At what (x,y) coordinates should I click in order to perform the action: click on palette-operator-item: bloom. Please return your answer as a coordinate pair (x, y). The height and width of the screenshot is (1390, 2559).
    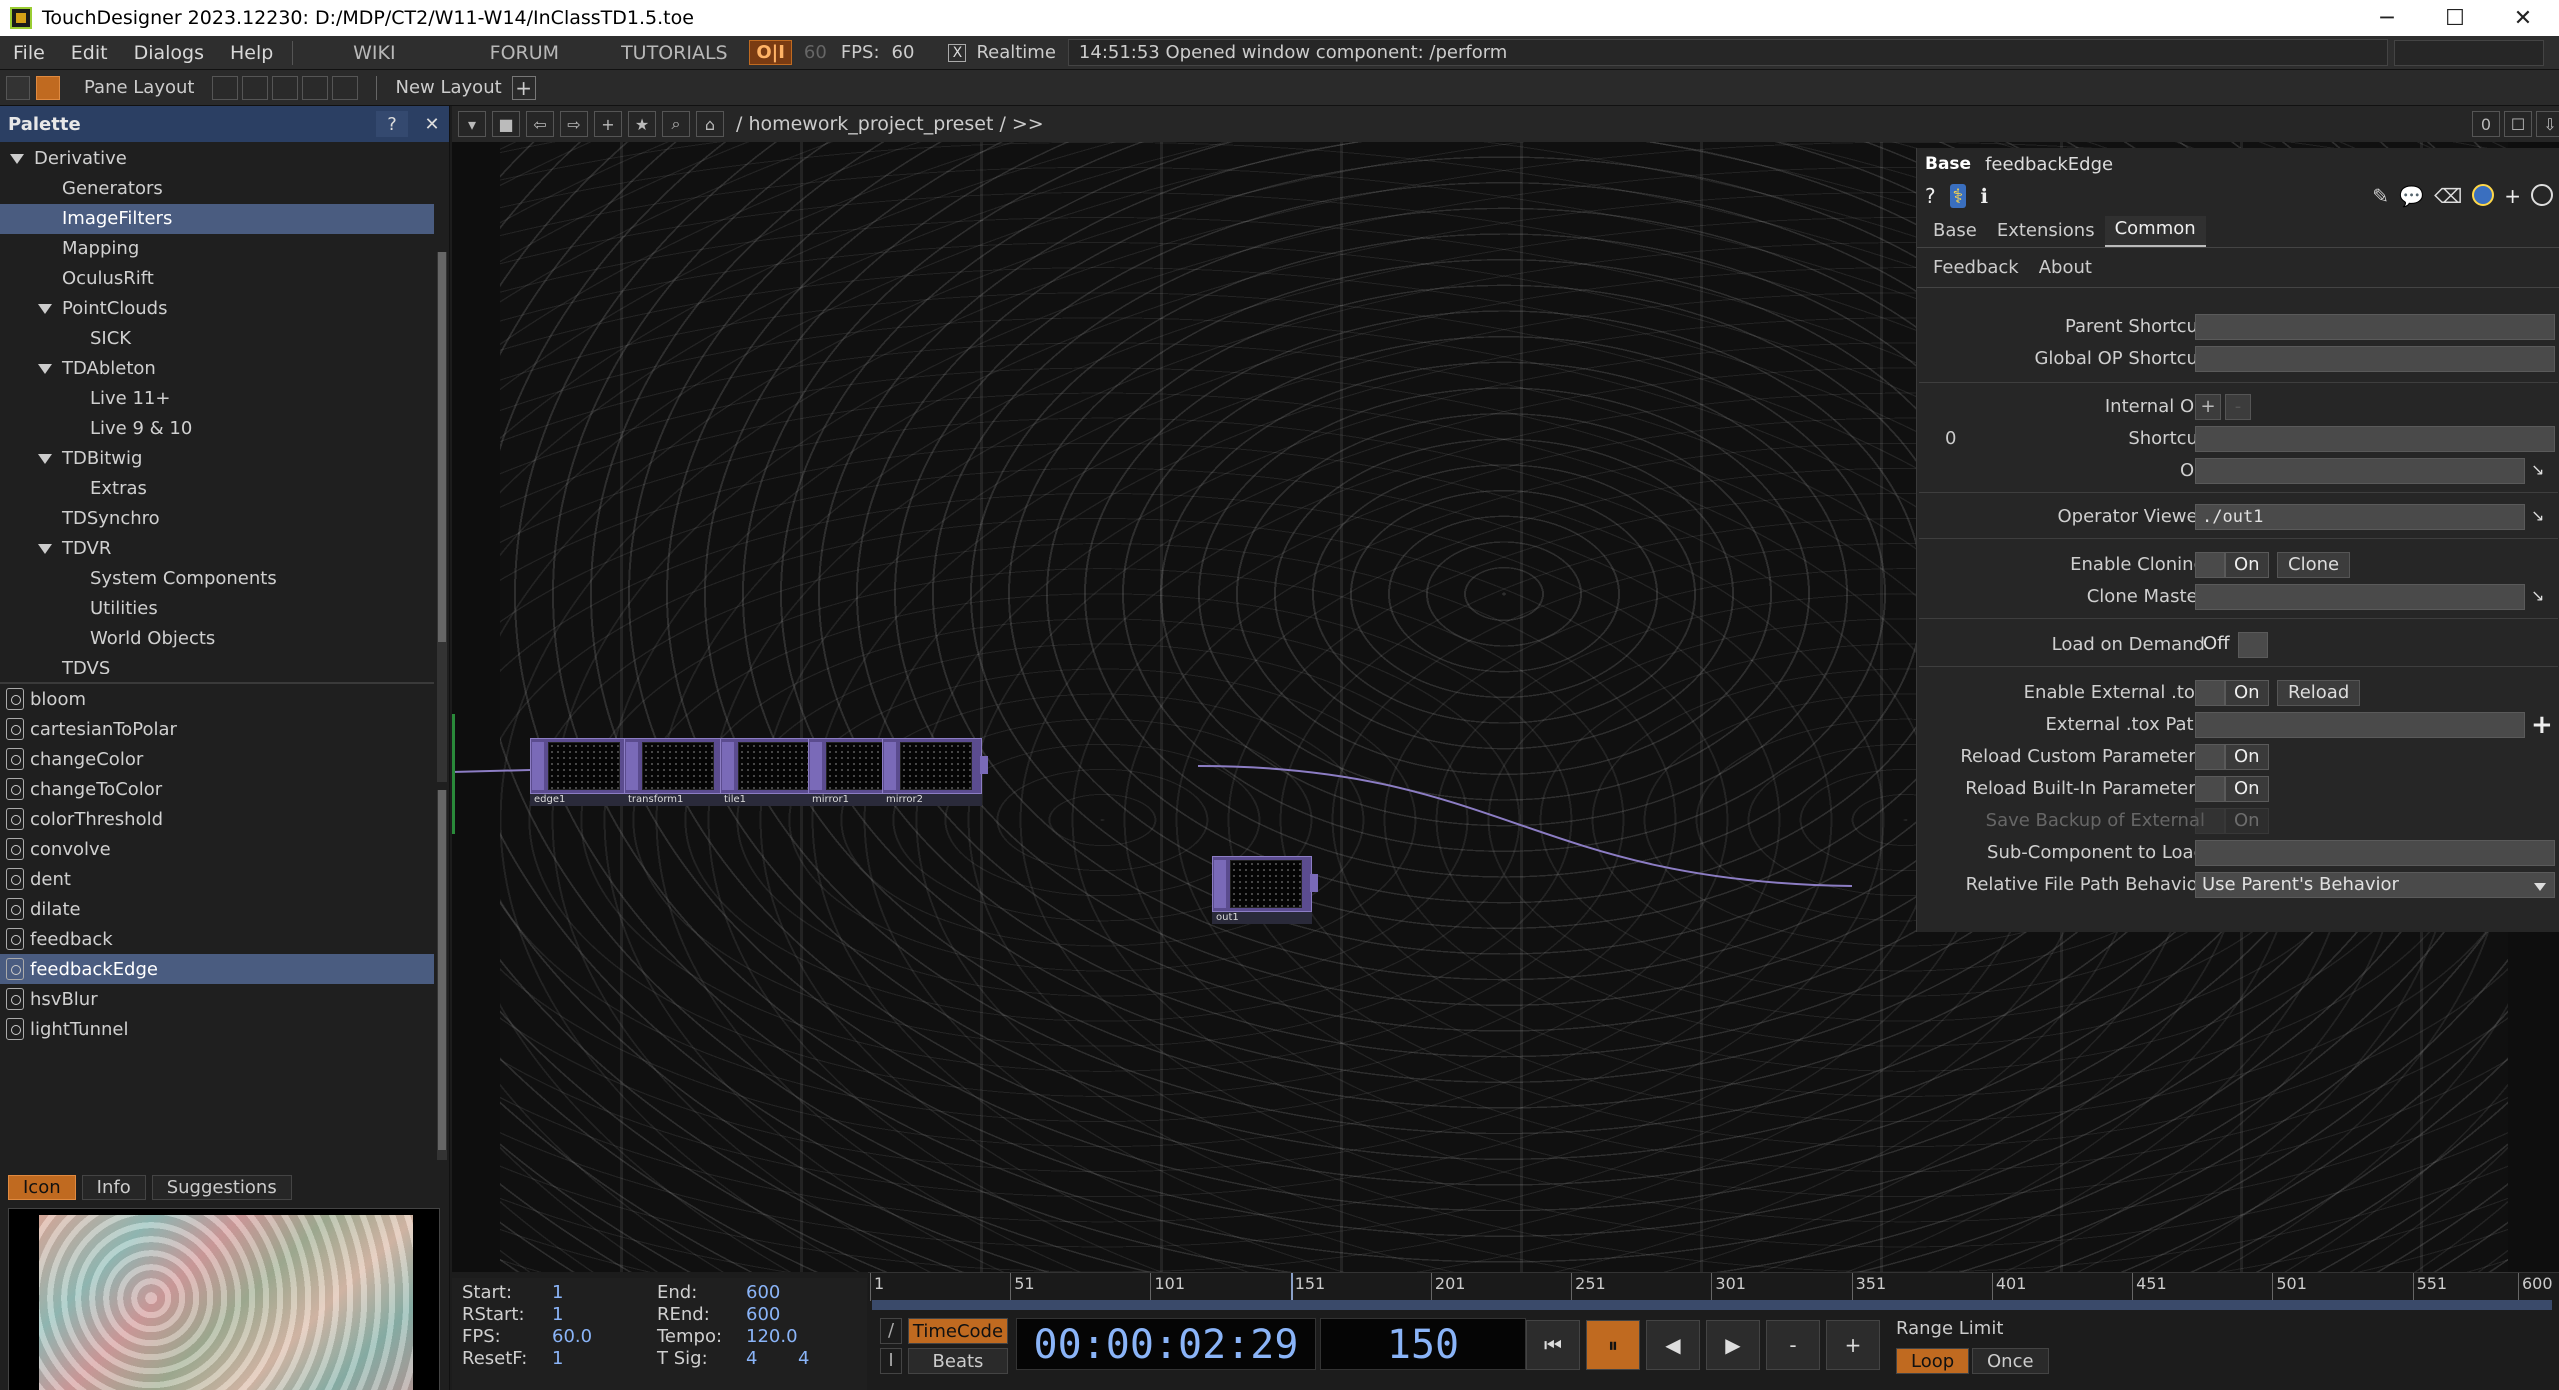
    Looking at the image, I should click on (217, 699).